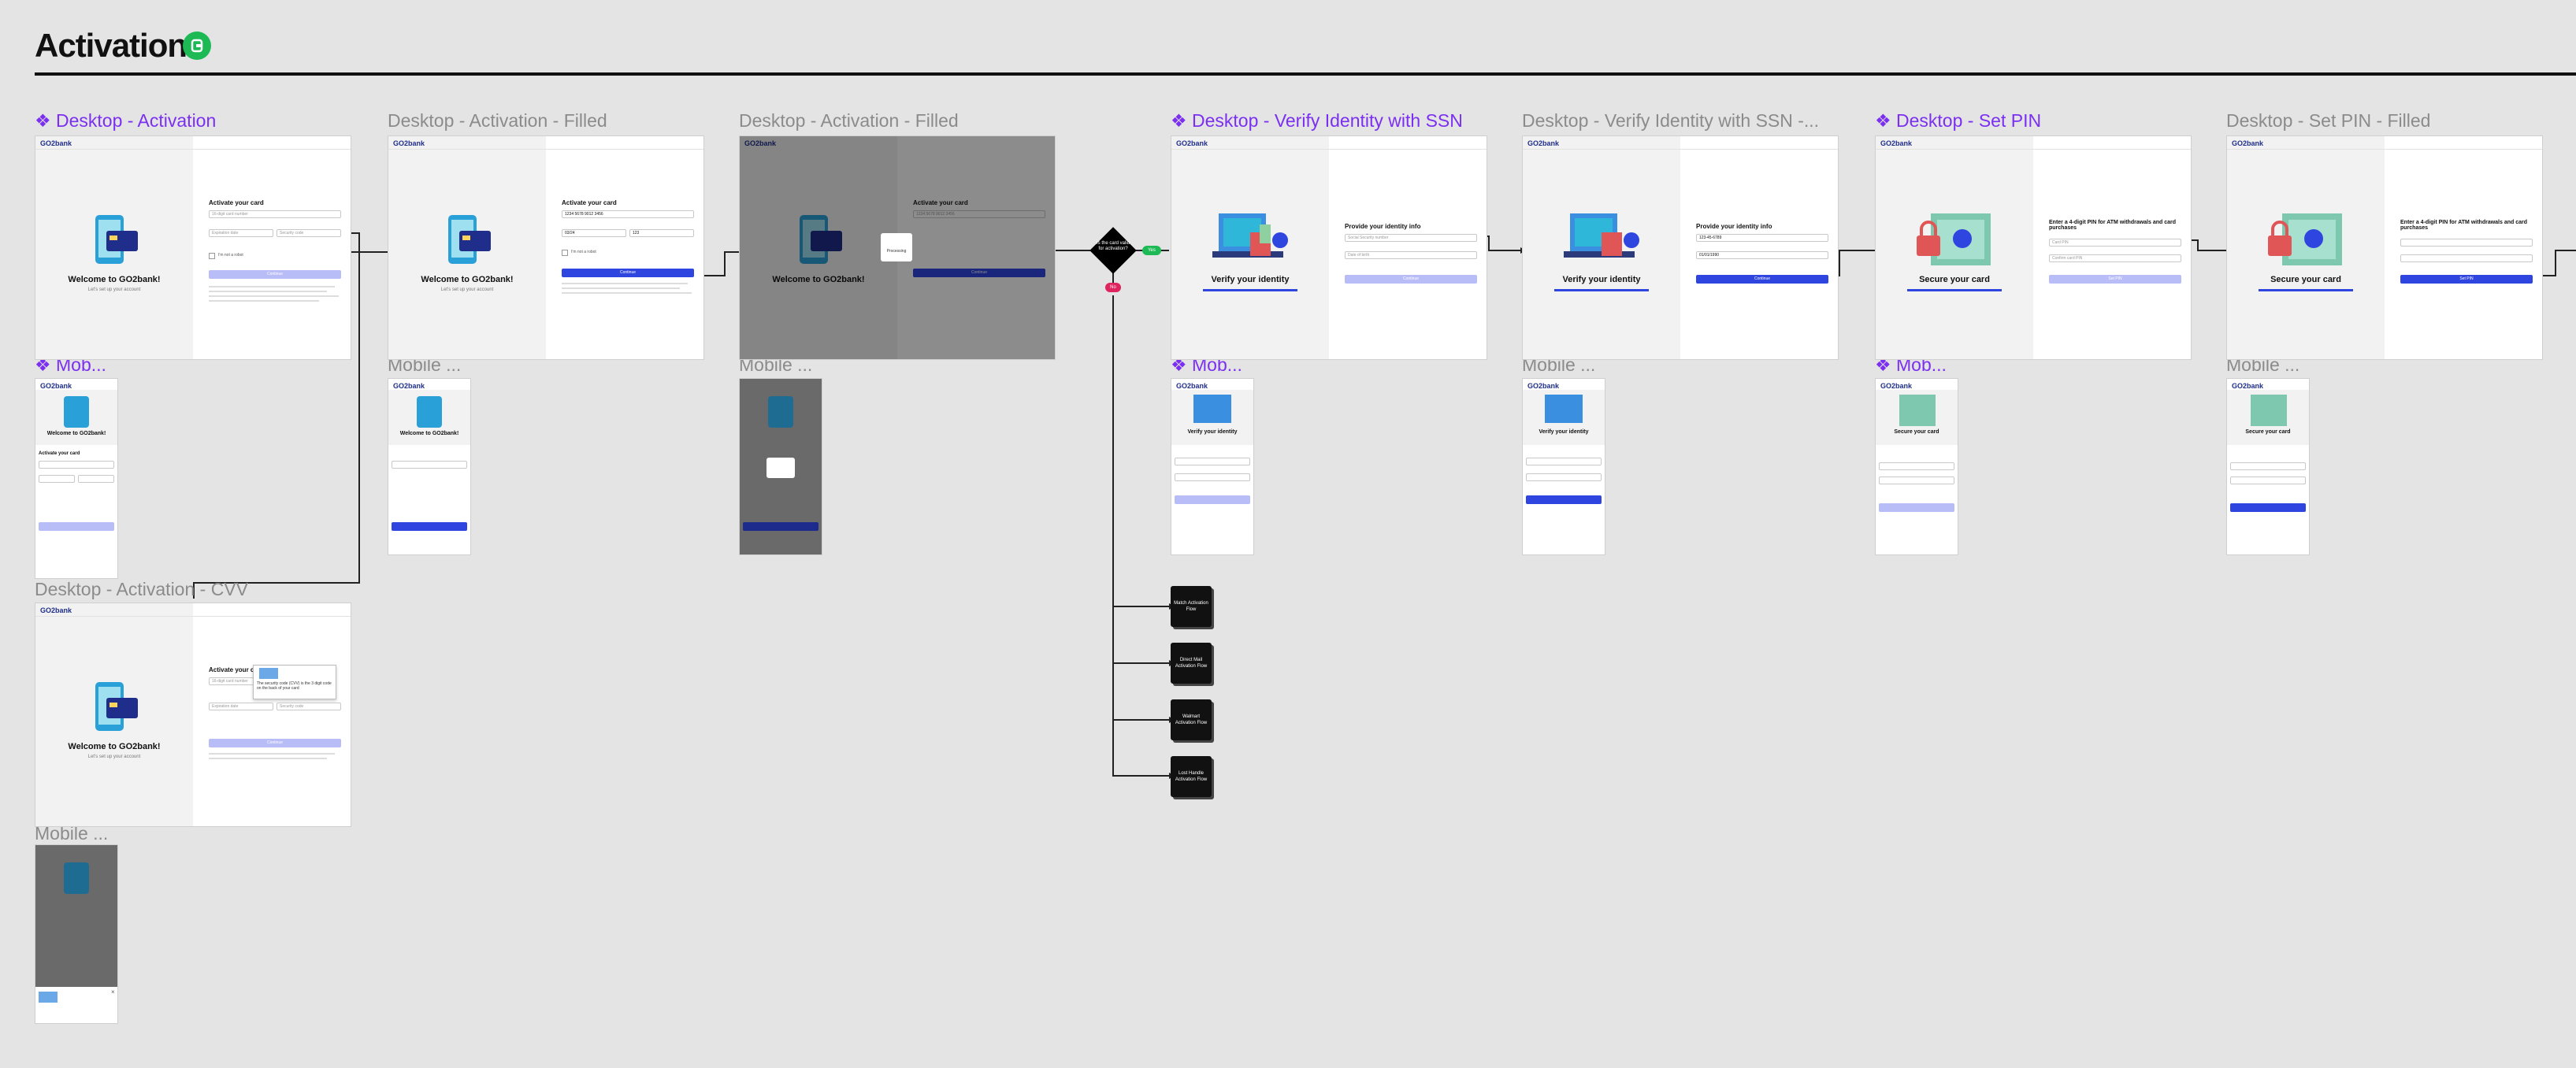 The width and height of the screenshot is (2576, 1068). I want to click on mobile-verify-frame: GO2bank Verify your identity, so click(1212, 466).